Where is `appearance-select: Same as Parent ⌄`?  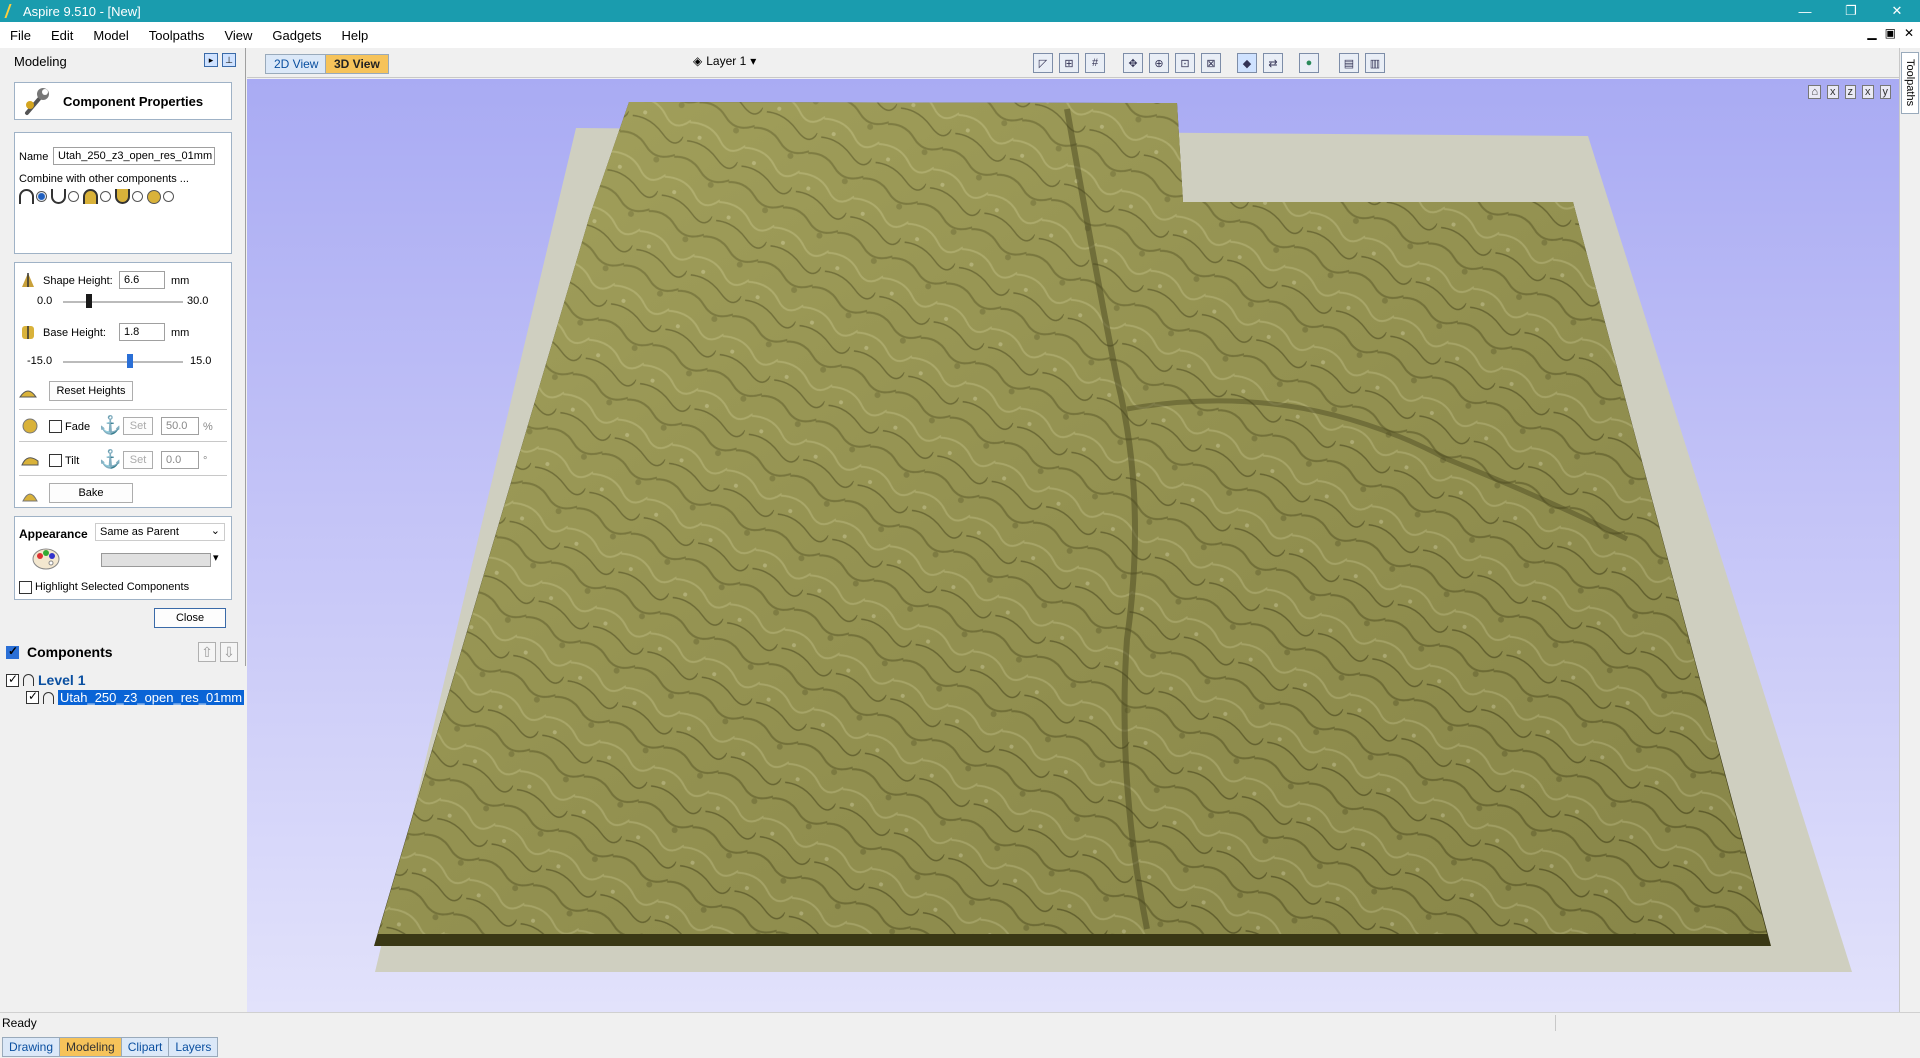 appearance-select: Same as Parent ⌄ is located at coordinates (160, 532).